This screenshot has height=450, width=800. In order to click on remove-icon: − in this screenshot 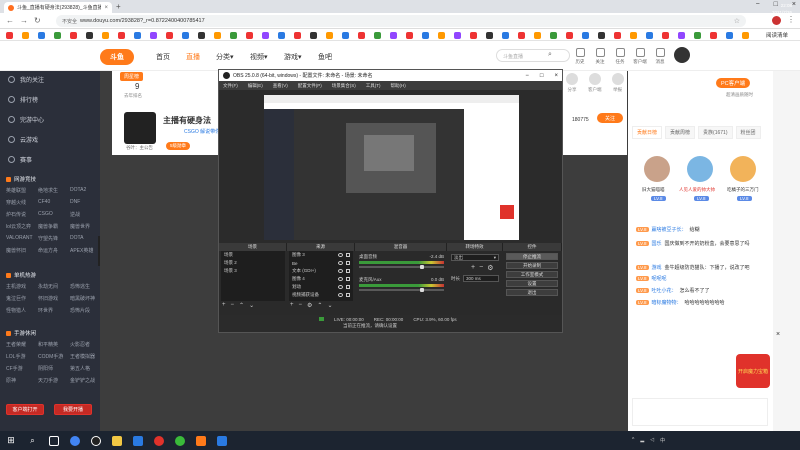, I will do `click(481, 268)`.